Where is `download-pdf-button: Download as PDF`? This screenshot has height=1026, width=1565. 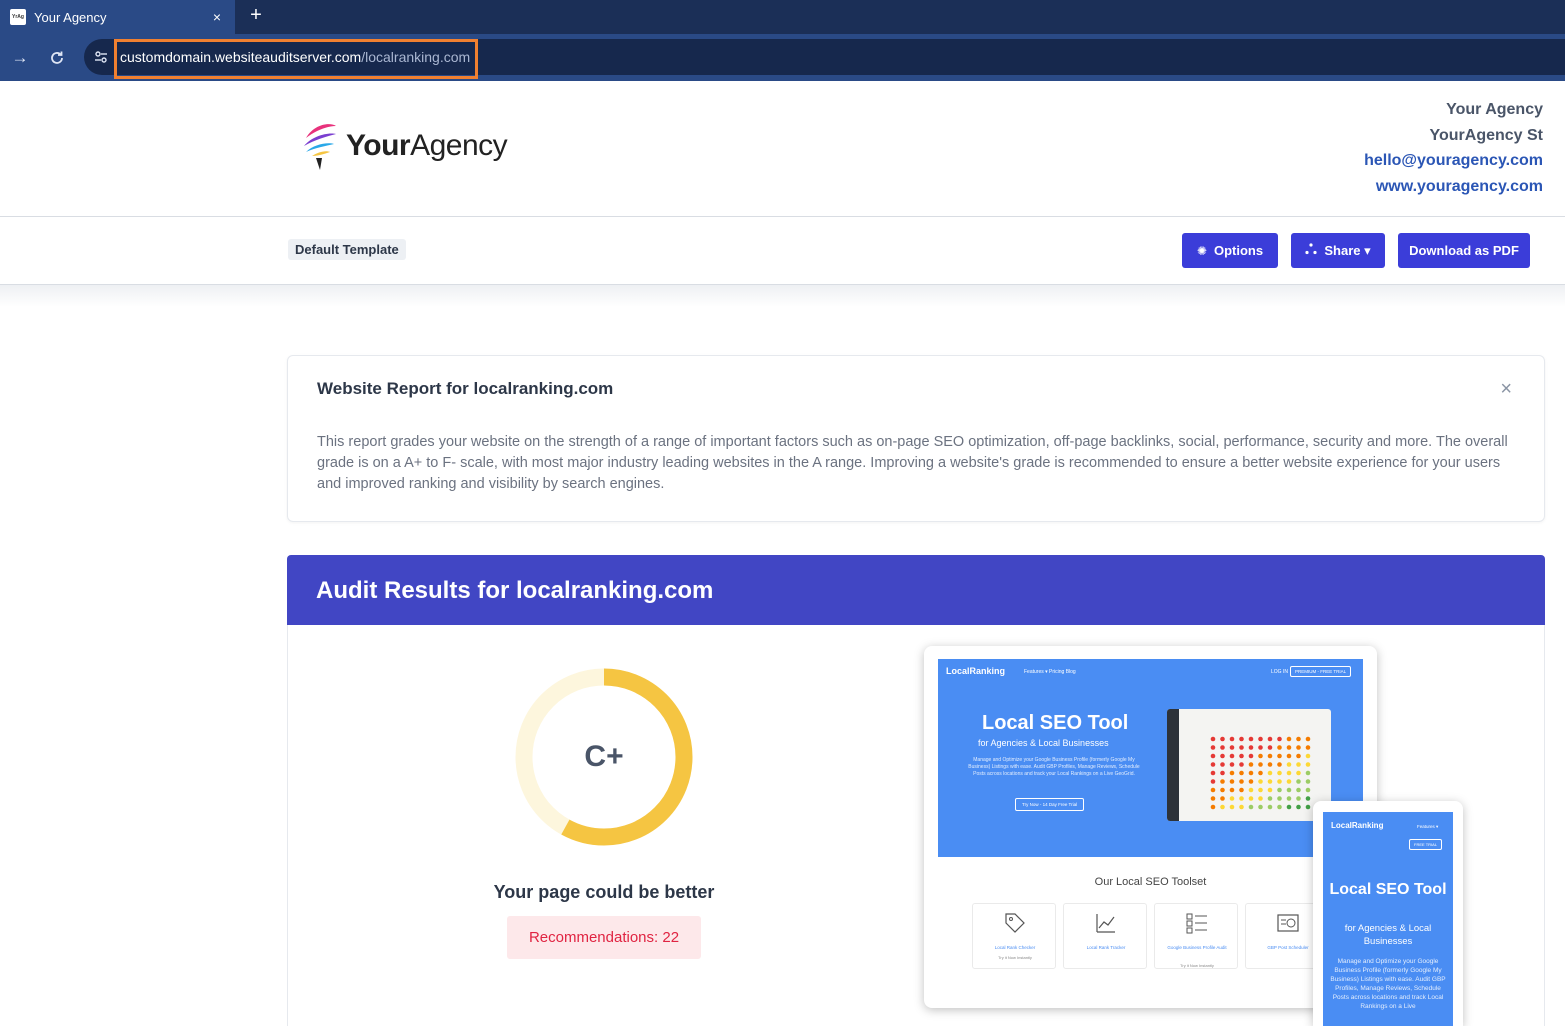 download-pdf-button: Download as PDF is located at coordinates (1464, 250).